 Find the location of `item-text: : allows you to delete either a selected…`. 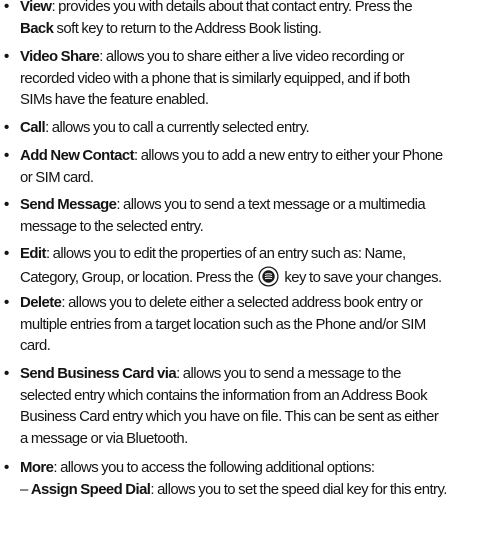

item-text: : allows you to delete either a selected… is located at coordinates (242, 303).